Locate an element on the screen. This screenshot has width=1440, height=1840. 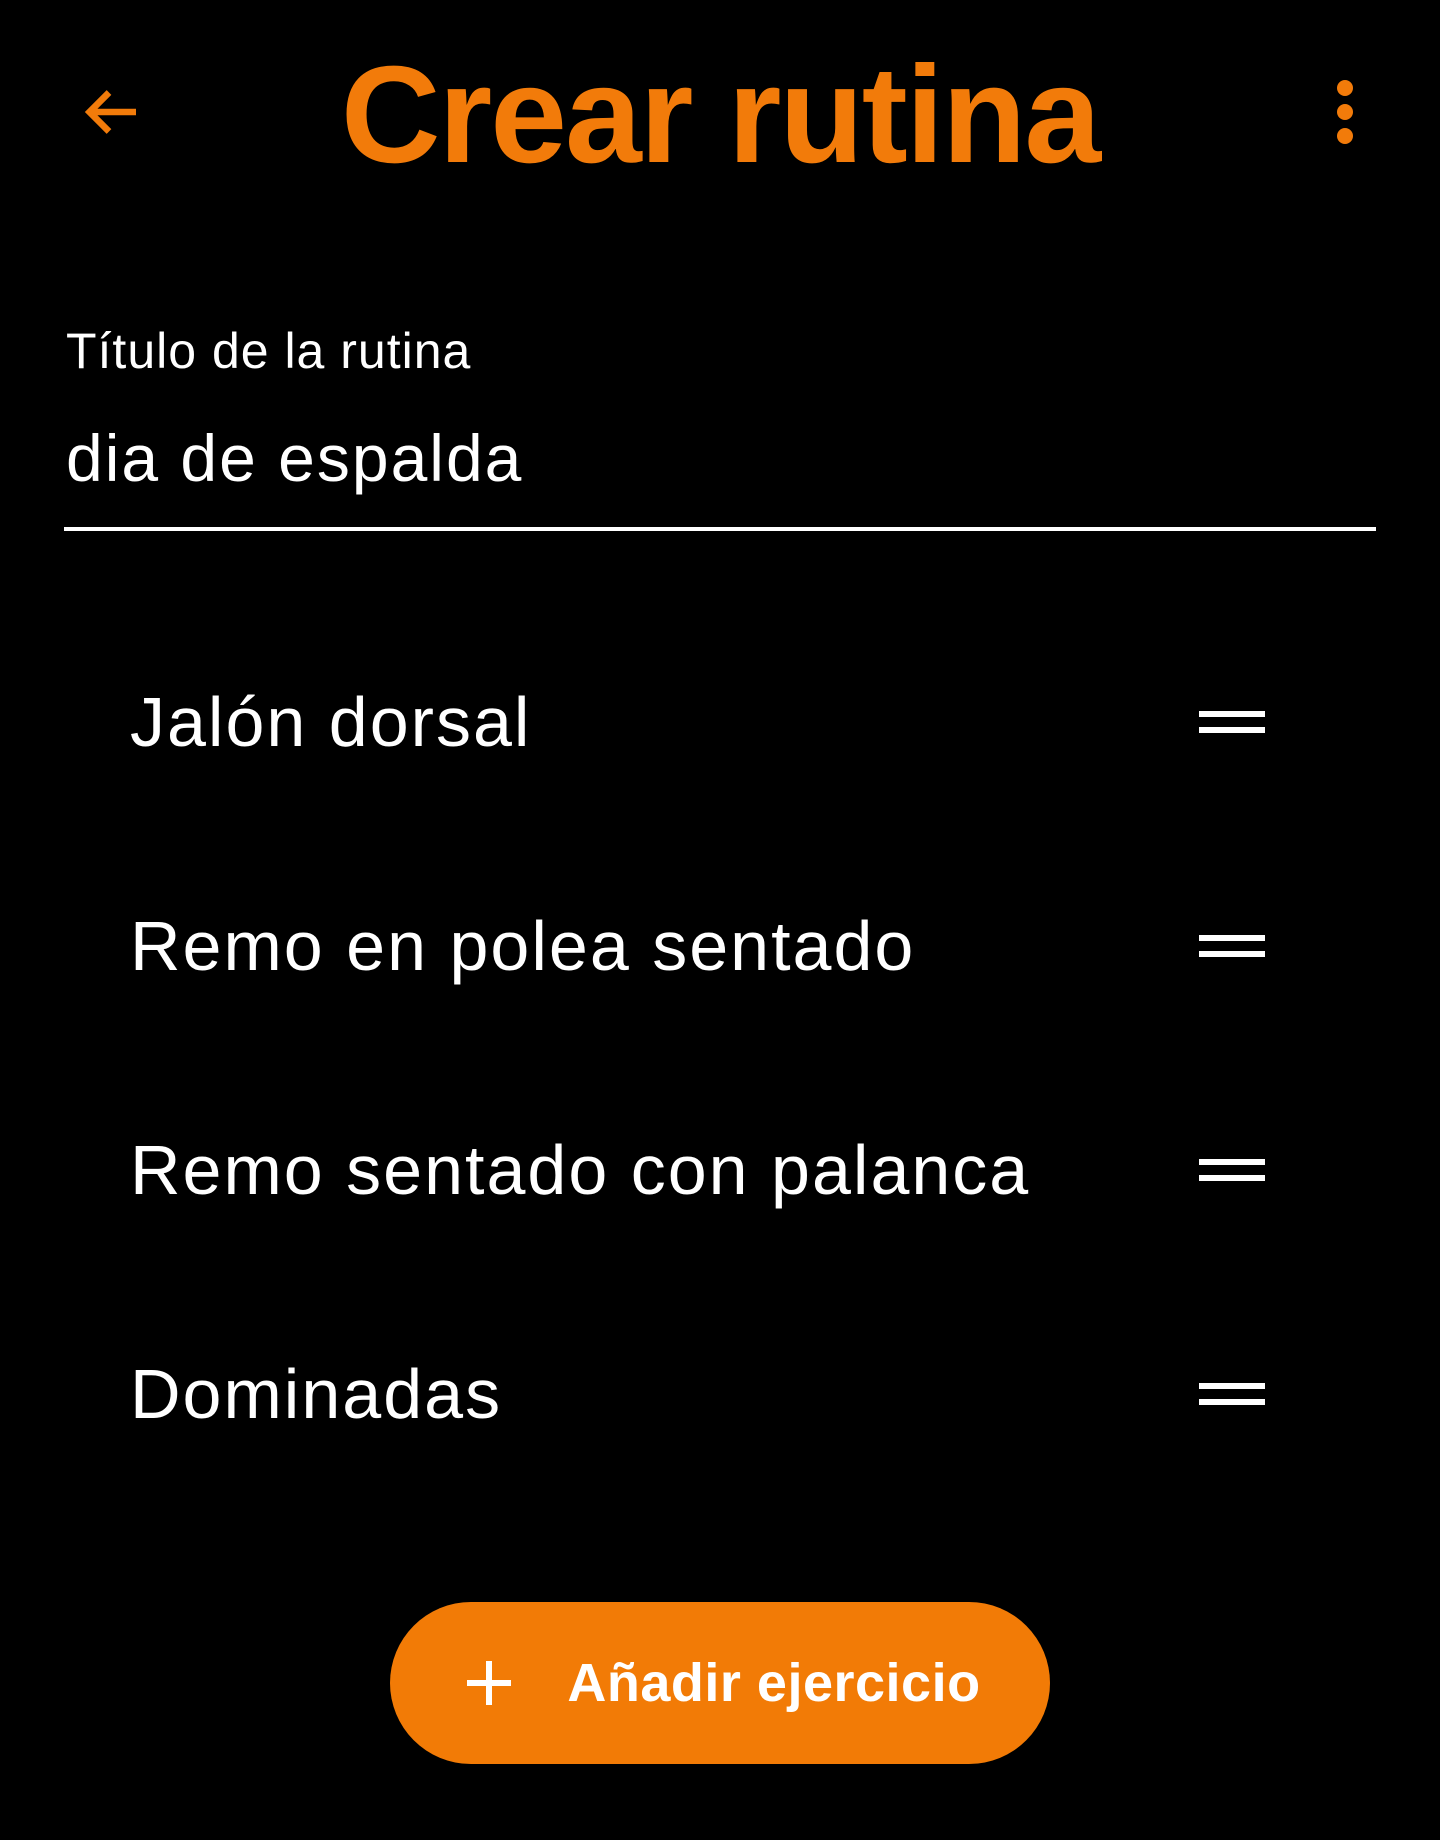
add-exercise-label: Añadir ejercicio is located at coordinates (774, 1683).